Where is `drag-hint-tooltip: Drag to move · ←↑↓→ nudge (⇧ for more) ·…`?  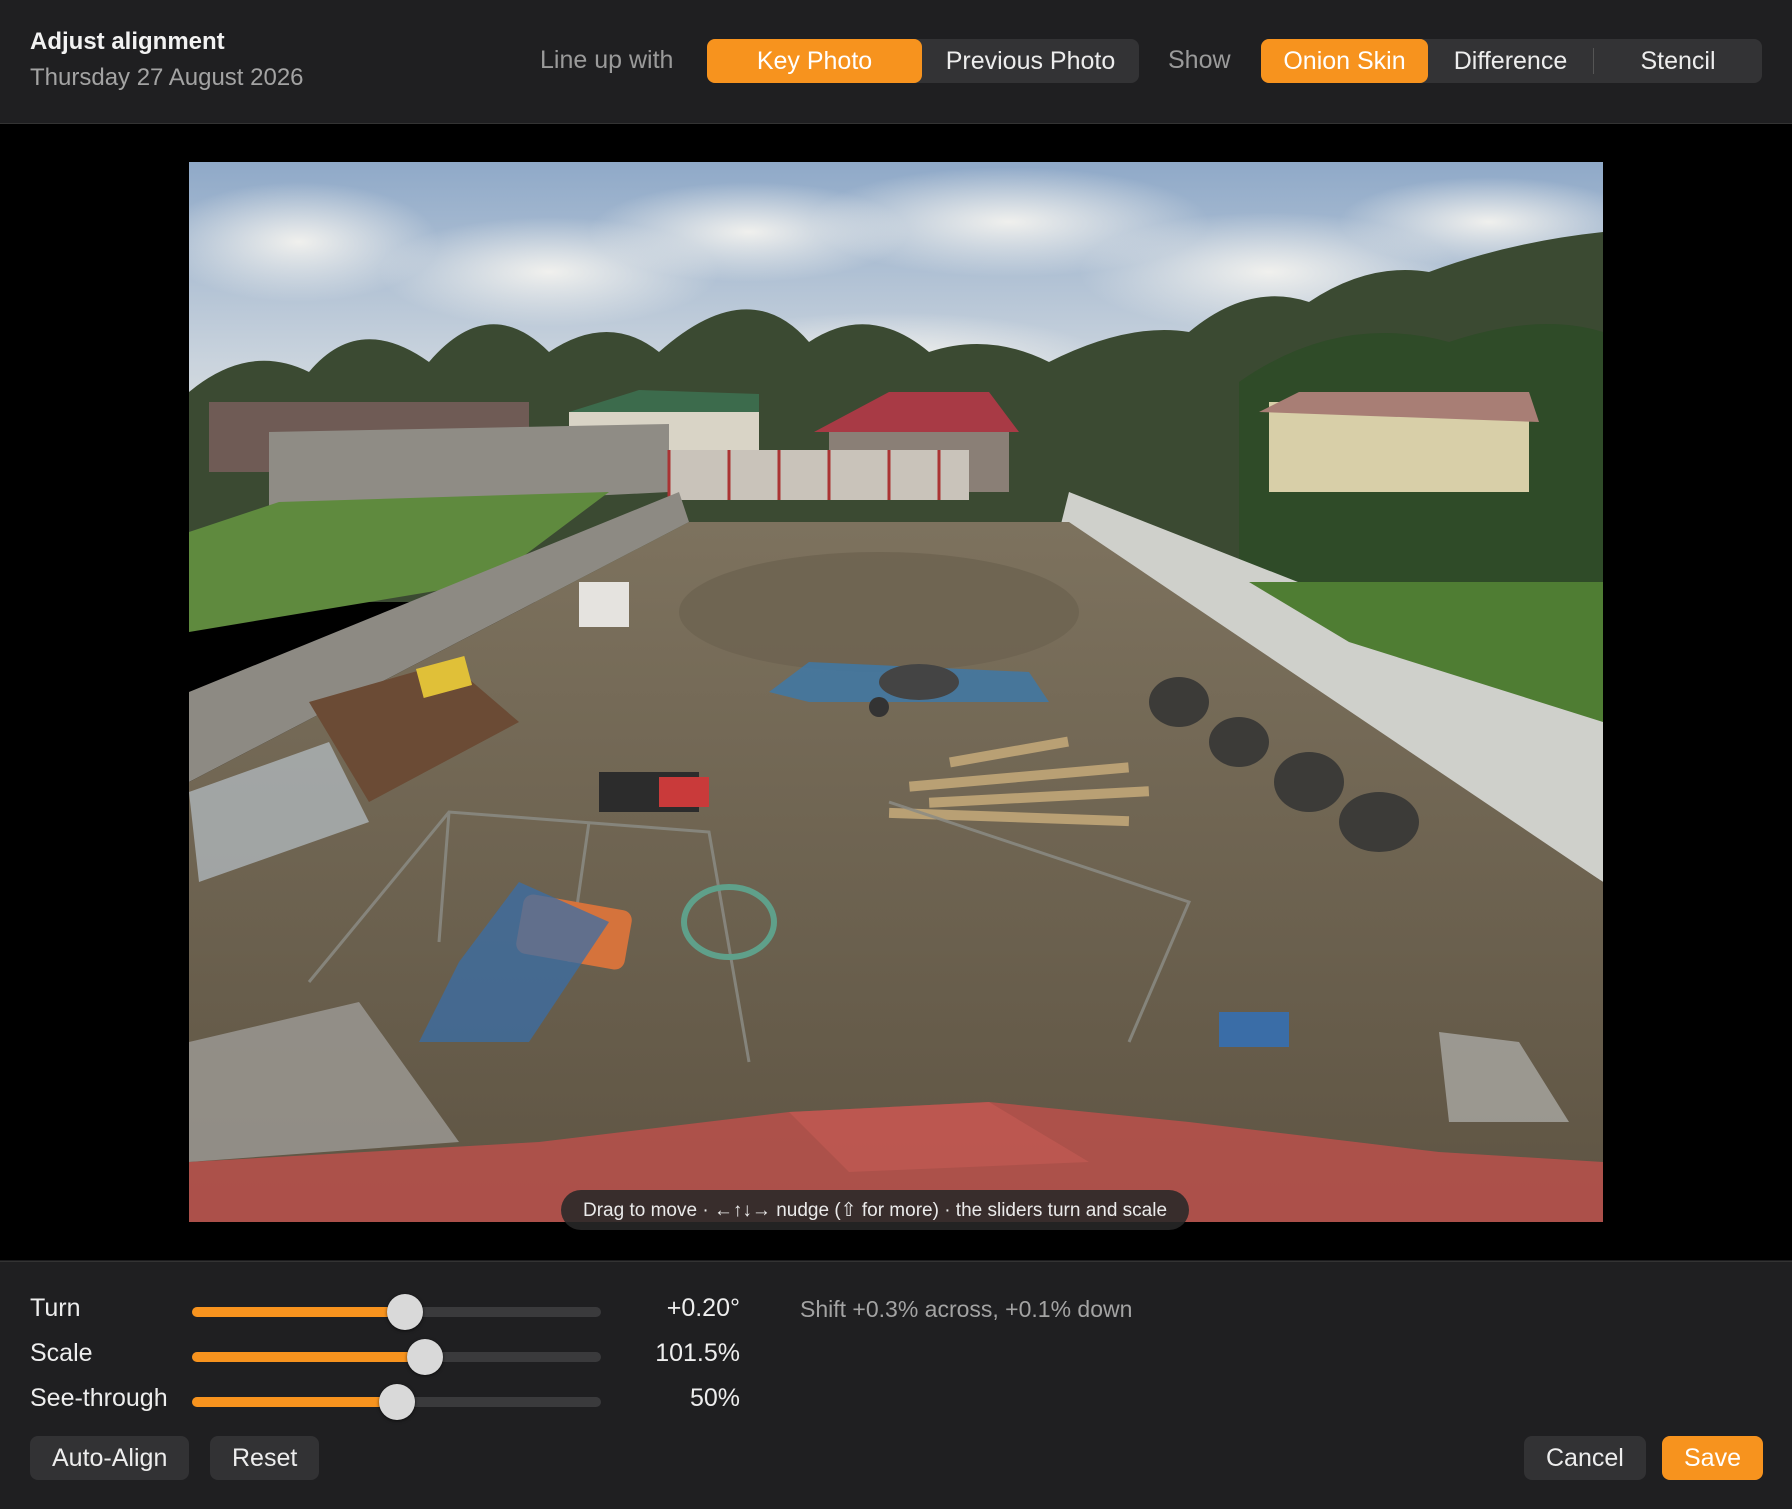 drag-hint-tooltip: Drag to move · ←↑↓→ nudge (⇧ for more) ·… is located at coordinates (875, 1210).